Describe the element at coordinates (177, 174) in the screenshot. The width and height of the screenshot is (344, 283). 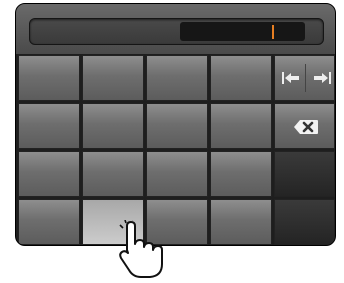
I see `key-r3-c3` at that location.